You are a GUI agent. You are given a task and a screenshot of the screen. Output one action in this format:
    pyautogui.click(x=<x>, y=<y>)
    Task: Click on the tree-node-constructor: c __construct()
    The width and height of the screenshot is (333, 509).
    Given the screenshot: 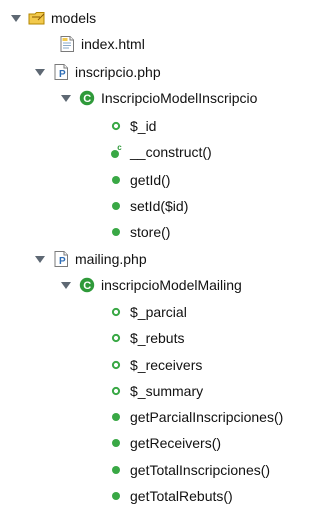 What is the action you would take?
    pyautogui.click(x=159, y=152)
    